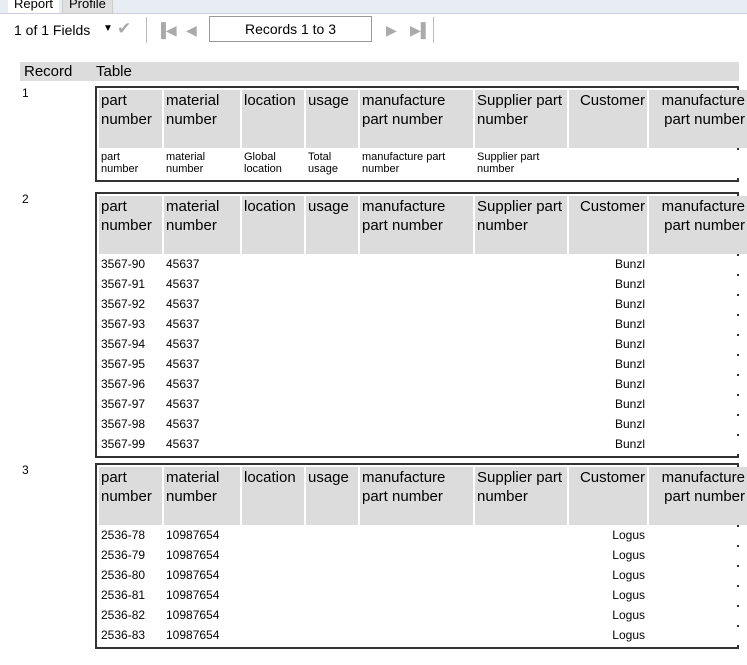 Image resolution: width=747 pixels, height=665 pixels. Describe the element at coordinates (130, 445) in the screenshot. I see `table-cell: 3567-99` at that location.